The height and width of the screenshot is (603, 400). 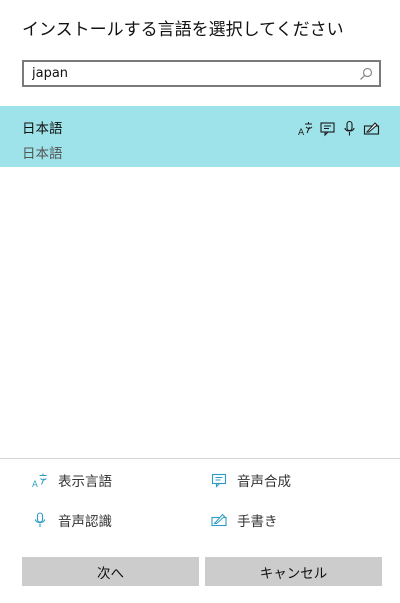 I want to click on search-box, so click(x=201, y=73).